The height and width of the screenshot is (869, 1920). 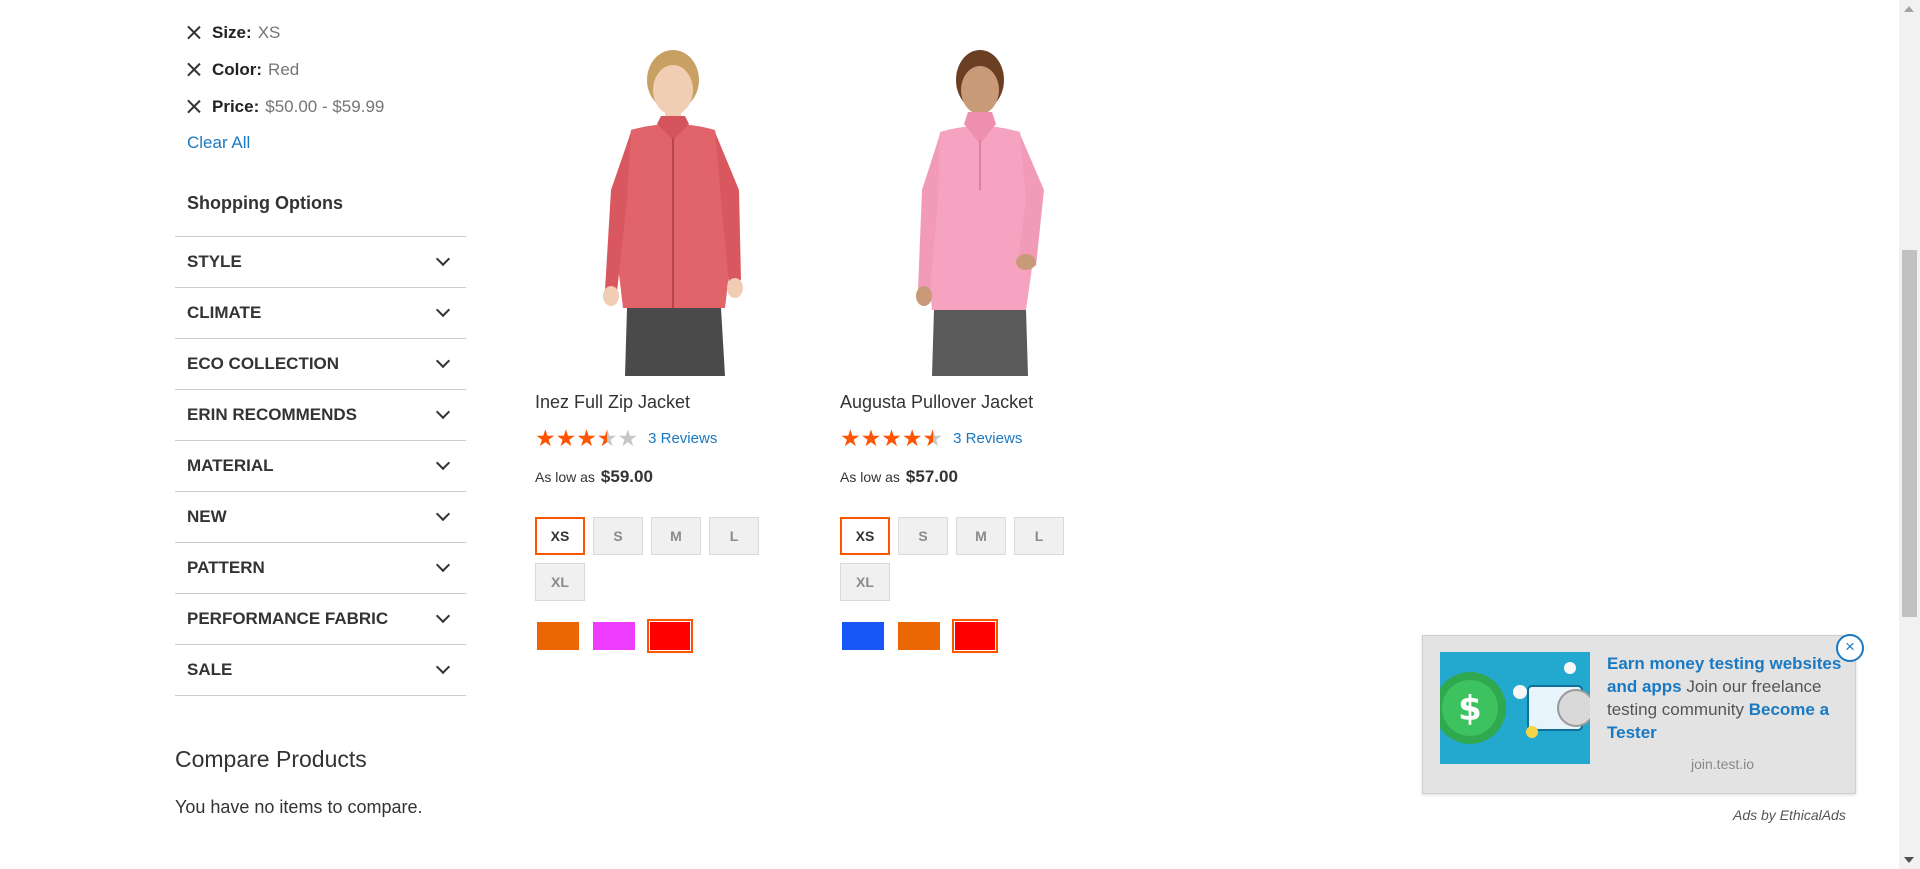 What do you see at coordinates (207, 516) in the screenshot?
I see `option-label: NEW` at bounding box center [207, 516].